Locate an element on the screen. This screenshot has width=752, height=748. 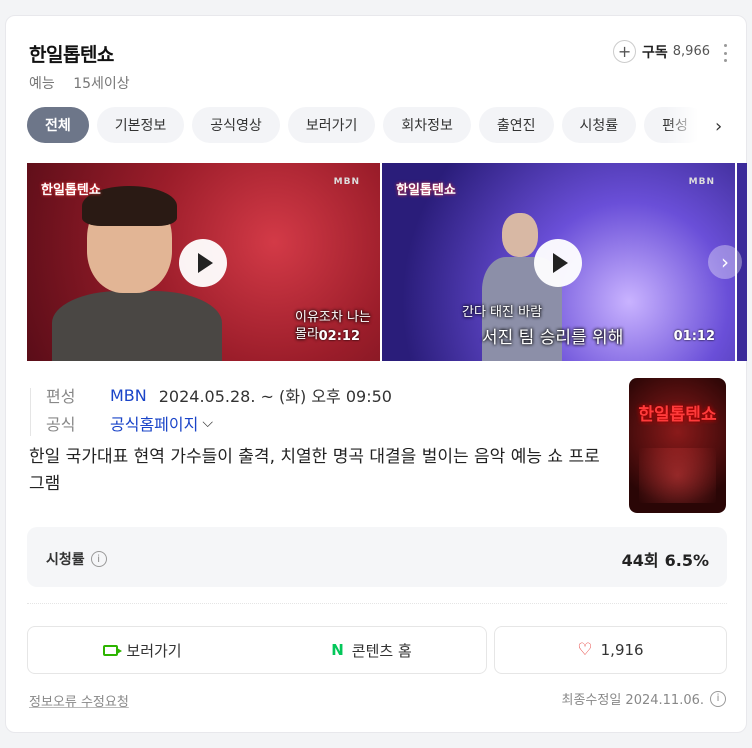
official-row: 공식 공식홈페이지 ⌵ is located at coordinates (129, 423).